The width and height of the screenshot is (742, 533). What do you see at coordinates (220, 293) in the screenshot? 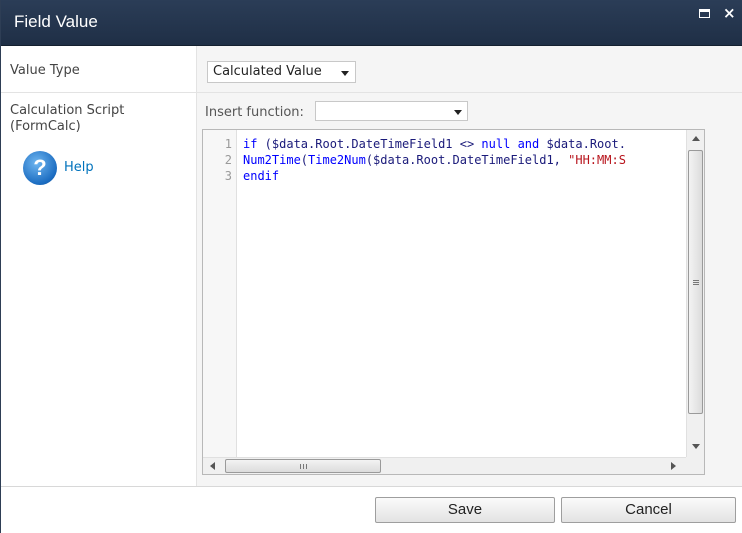
I see `line-number-gutter: 1 2 3` at bounding box center [220, 293].